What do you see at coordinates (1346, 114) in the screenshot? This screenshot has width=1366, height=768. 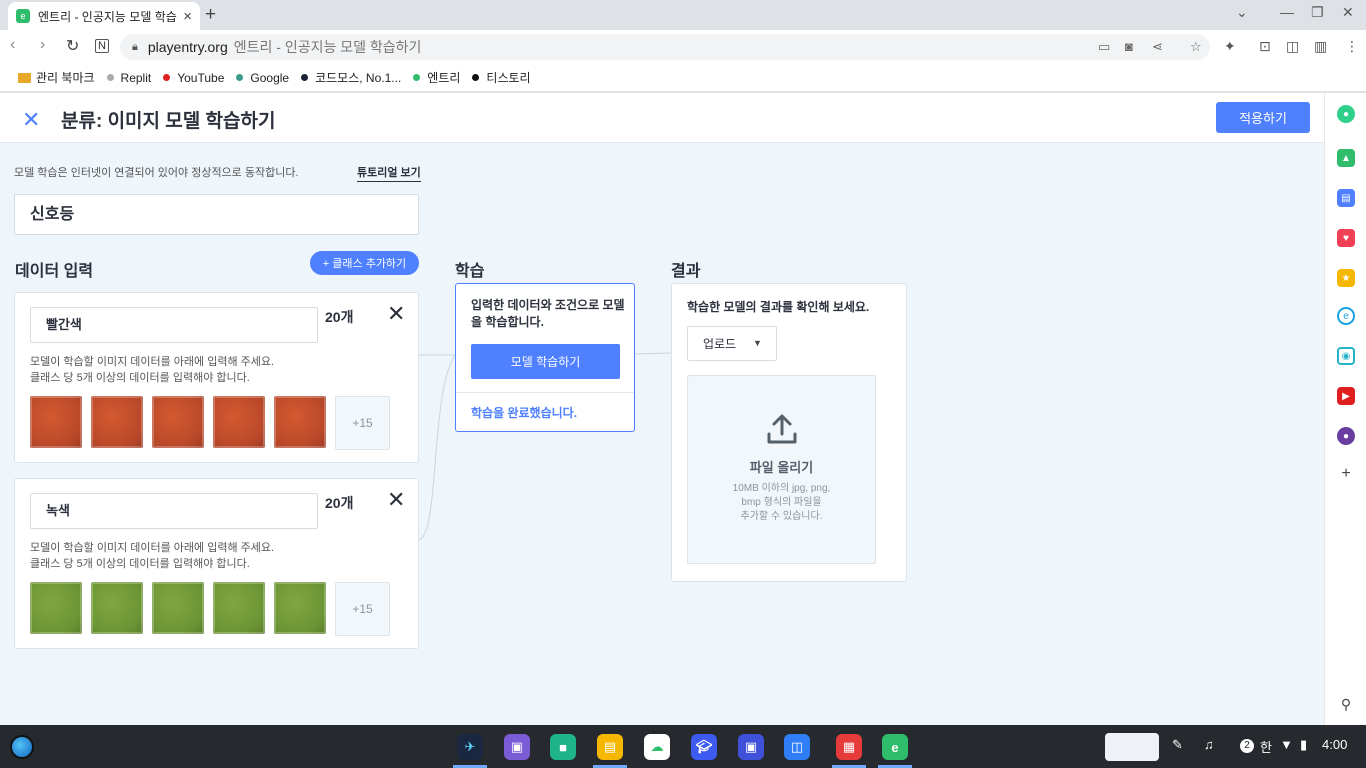 I see `chat-app-icon: ●` at bounding box center [1346, 114].